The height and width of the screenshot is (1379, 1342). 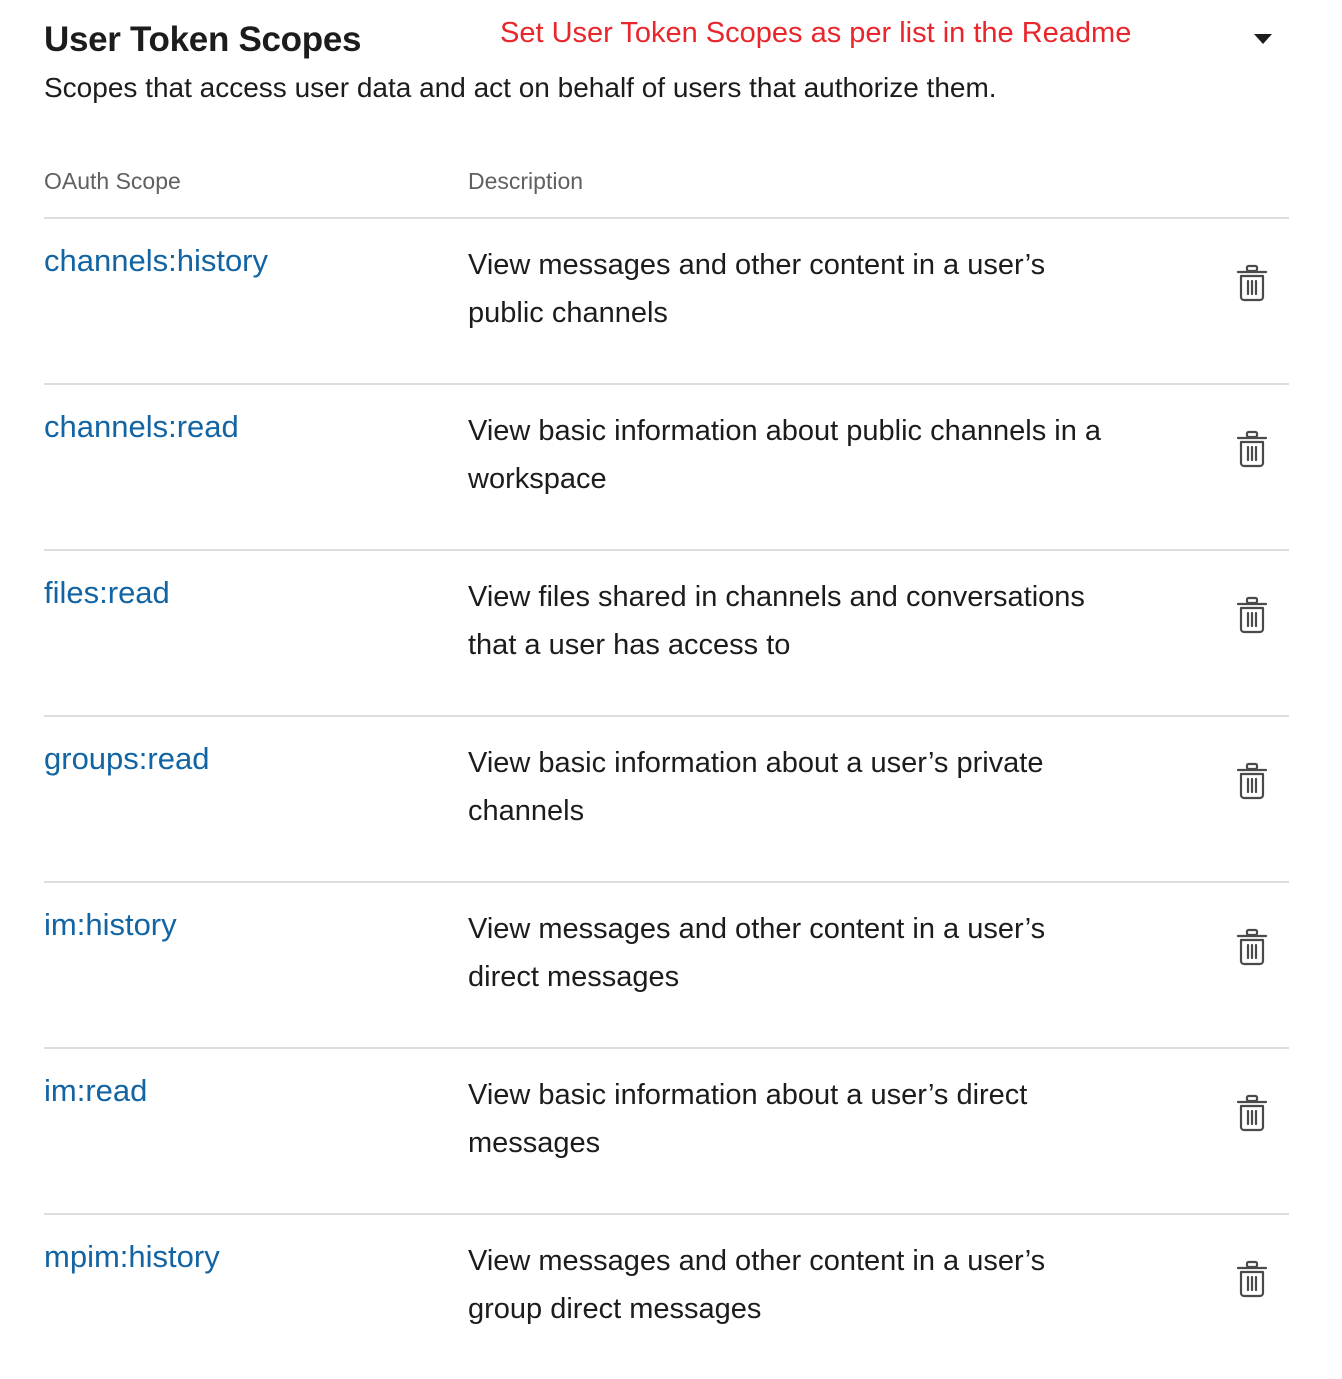 I want to click on caret-down-icon, so click(x=1263, y=39).